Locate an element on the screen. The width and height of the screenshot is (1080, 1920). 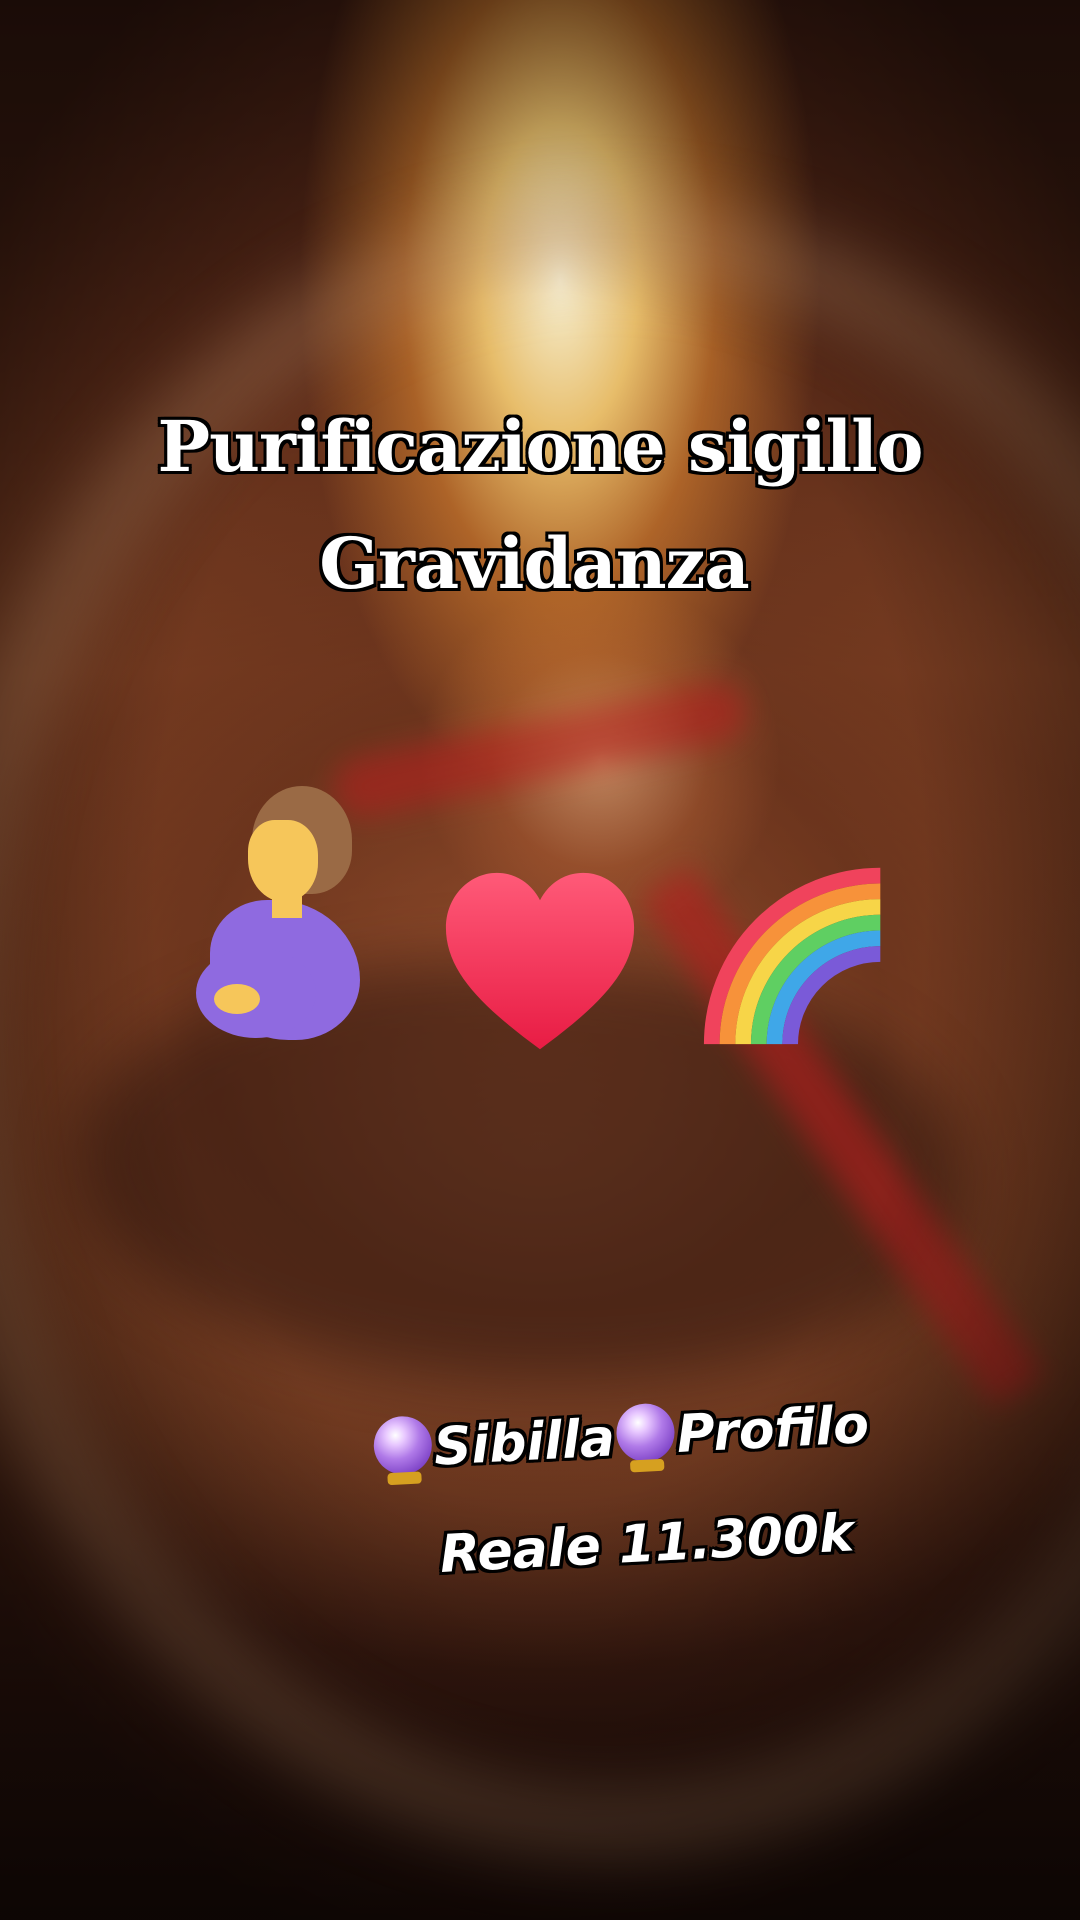
background-ribbon is located at coordinates (540, 750).